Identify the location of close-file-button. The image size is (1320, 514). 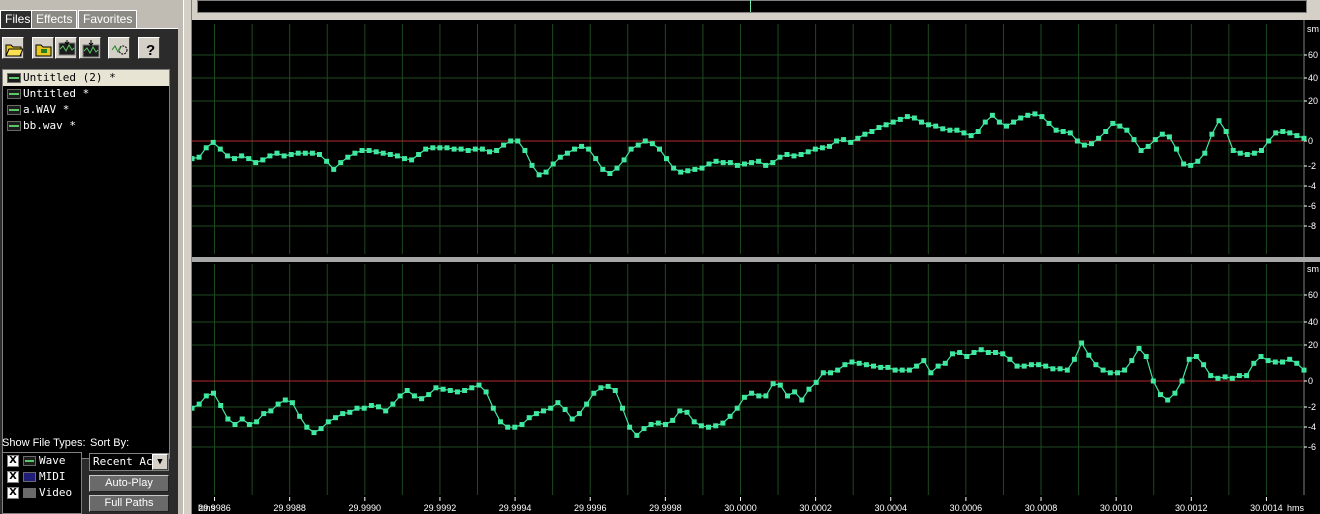
(66, 48).